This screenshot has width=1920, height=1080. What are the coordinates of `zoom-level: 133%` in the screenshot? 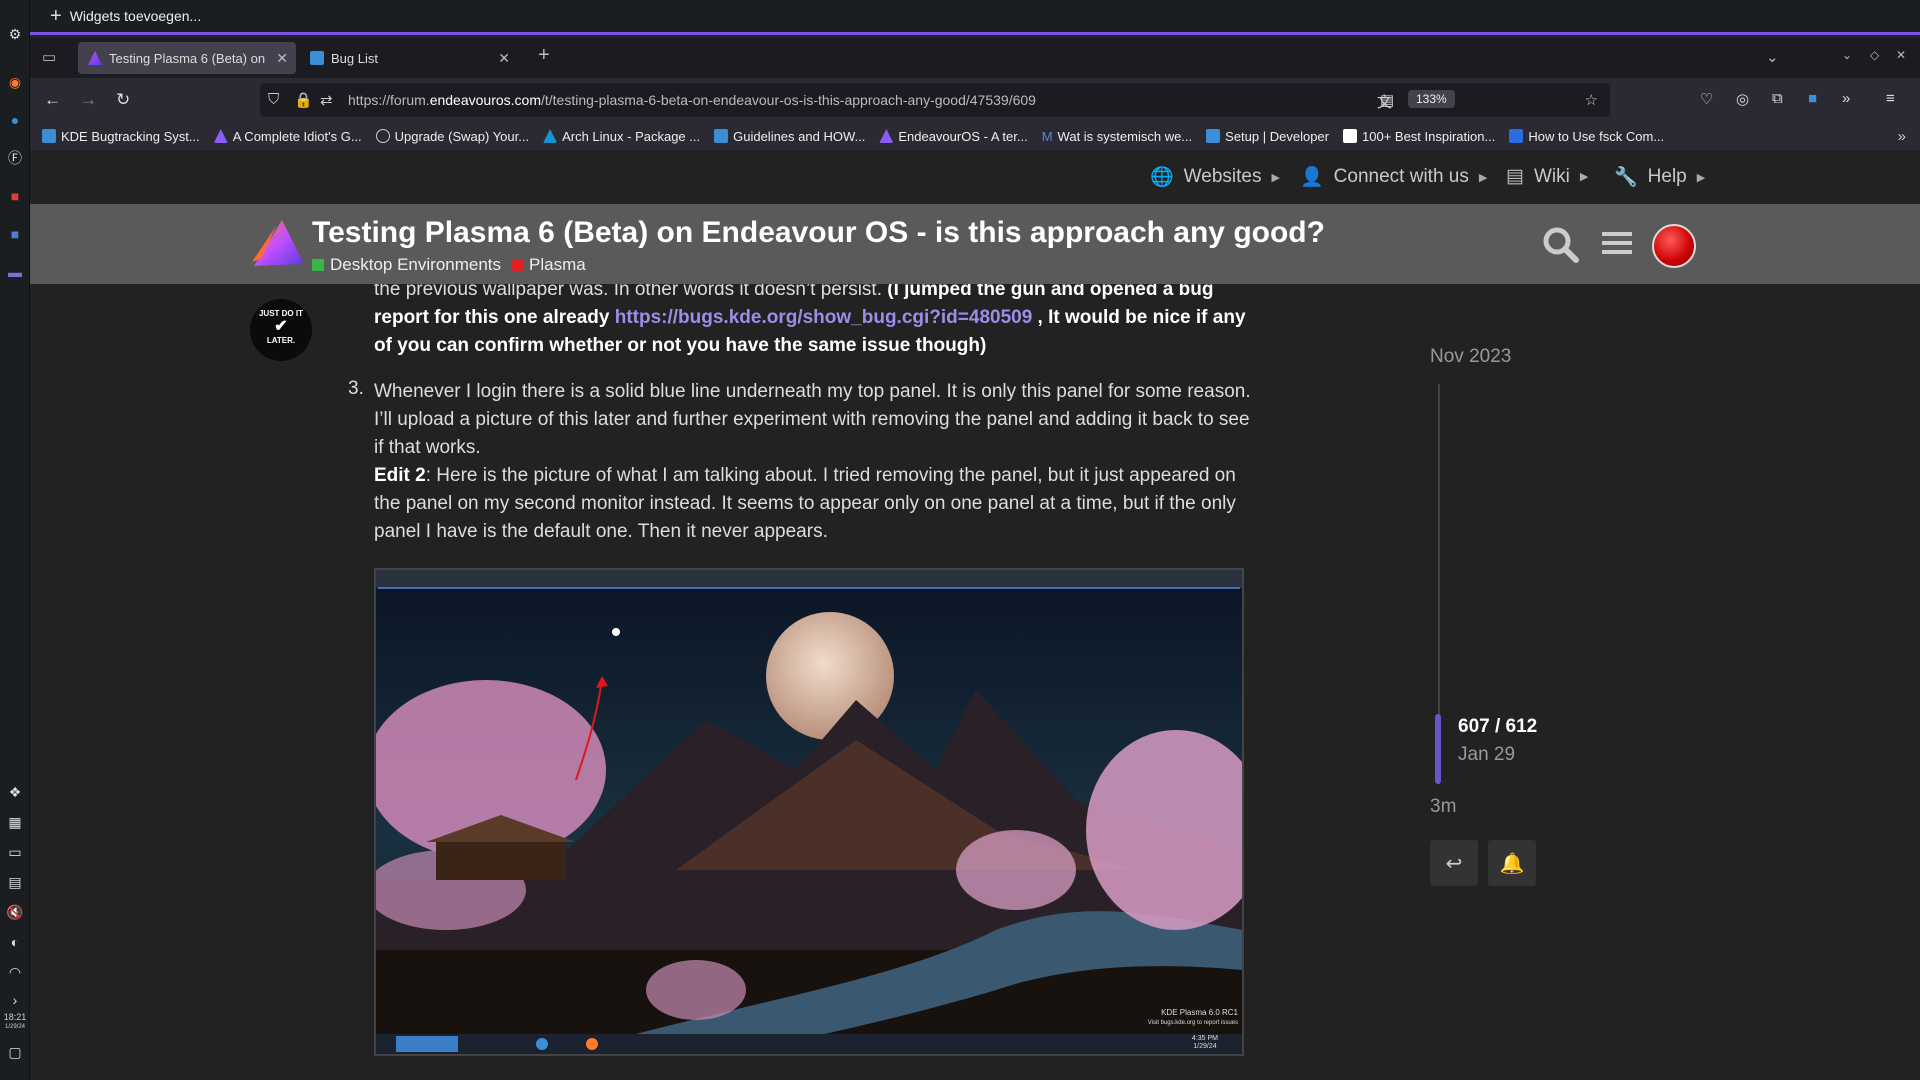 It's located at (1431, 99).